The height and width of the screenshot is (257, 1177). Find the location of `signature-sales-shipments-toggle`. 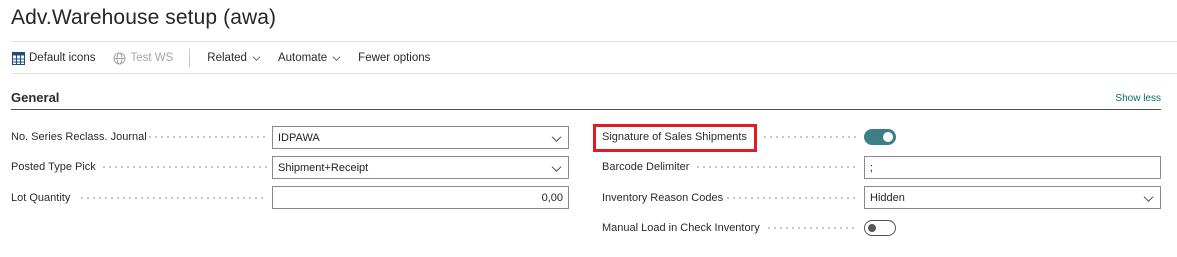

signature-sales-shipments-toggle is located at coordinates (880, 137).